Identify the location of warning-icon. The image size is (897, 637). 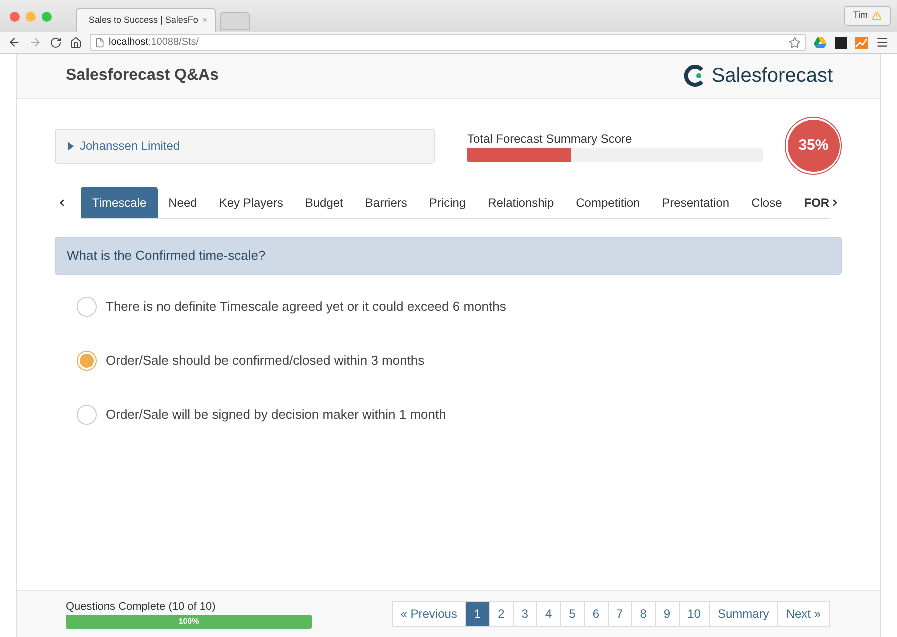
(877, 16).